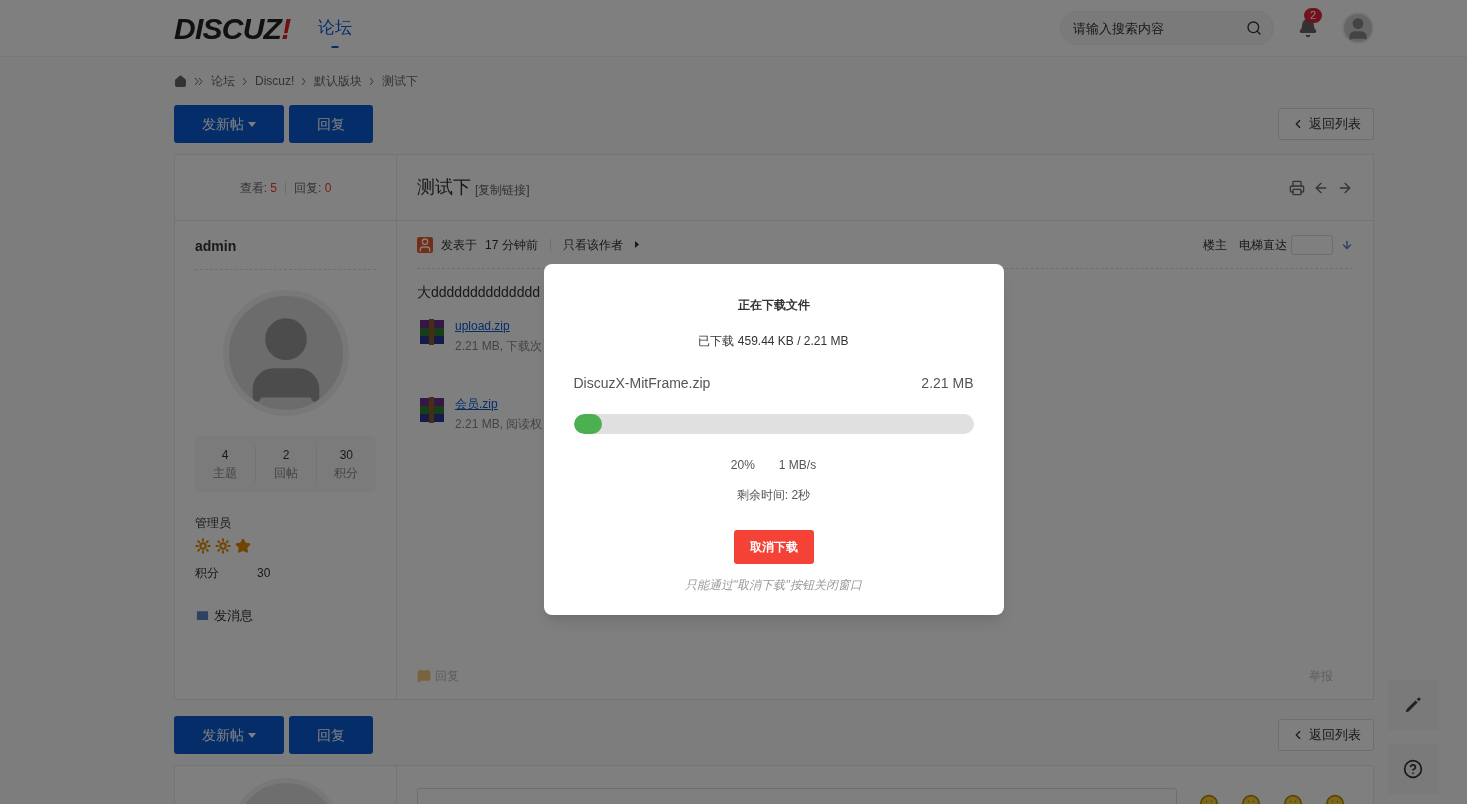 The image size is (1467, 804). I want to click on replies-count: 回复: 0, so click(313, 188).